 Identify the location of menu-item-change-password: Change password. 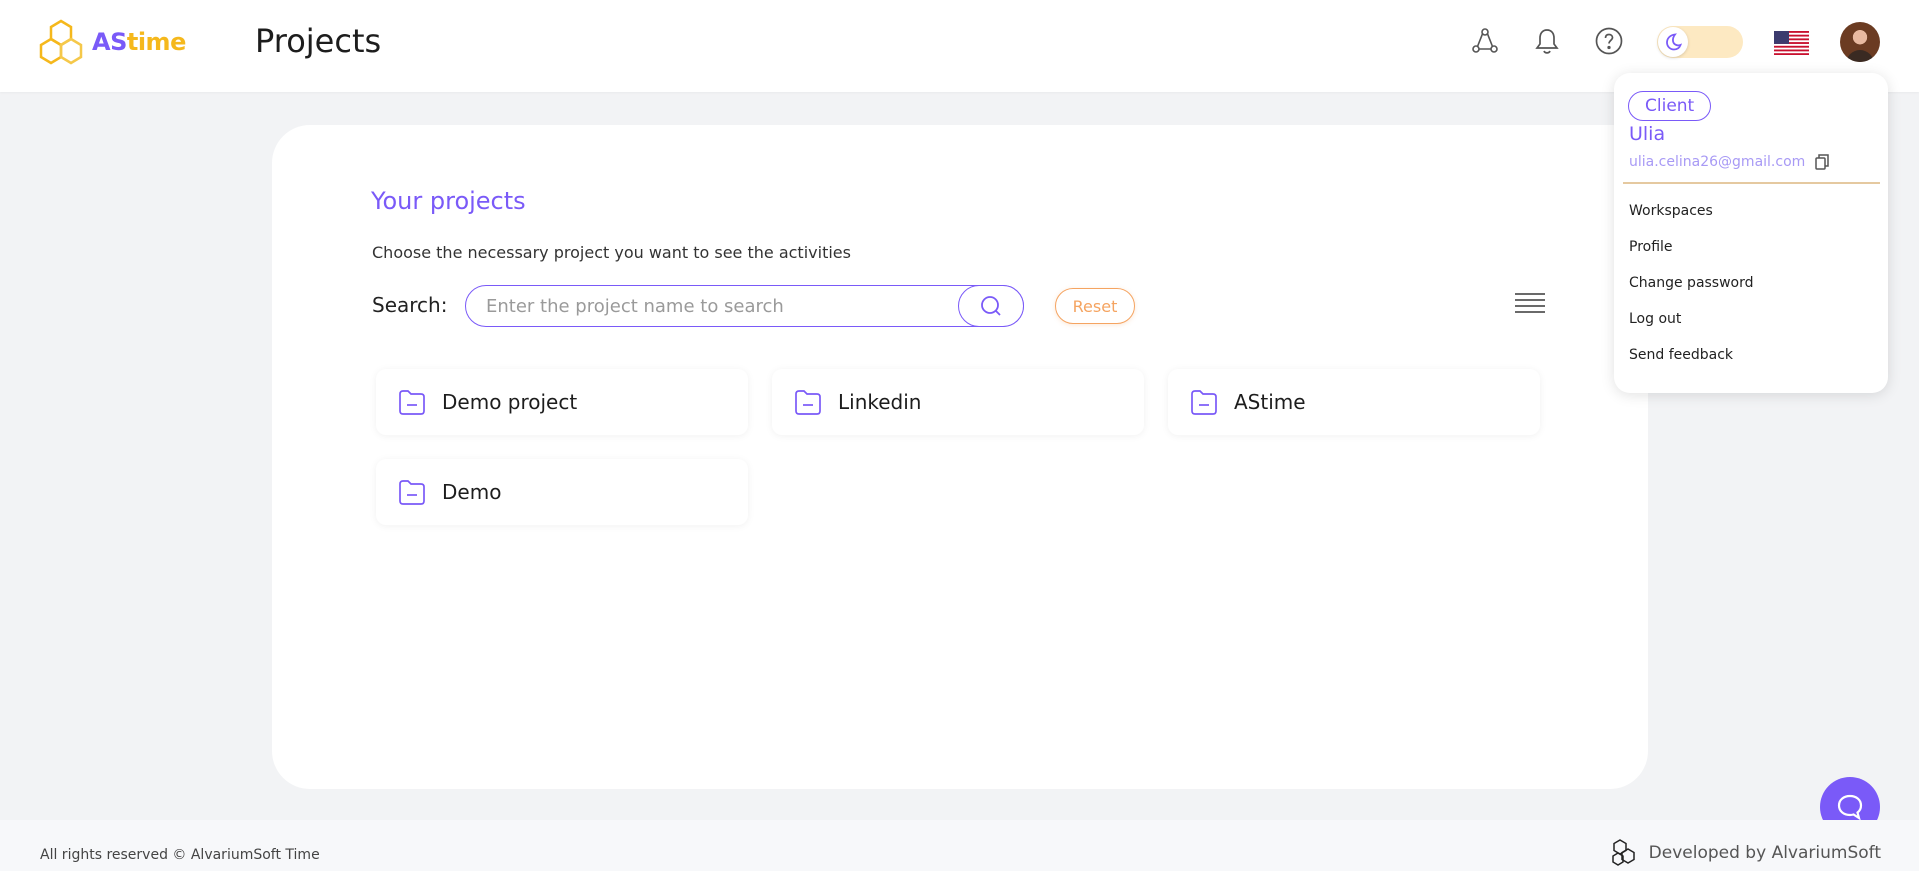
(1691, 283).